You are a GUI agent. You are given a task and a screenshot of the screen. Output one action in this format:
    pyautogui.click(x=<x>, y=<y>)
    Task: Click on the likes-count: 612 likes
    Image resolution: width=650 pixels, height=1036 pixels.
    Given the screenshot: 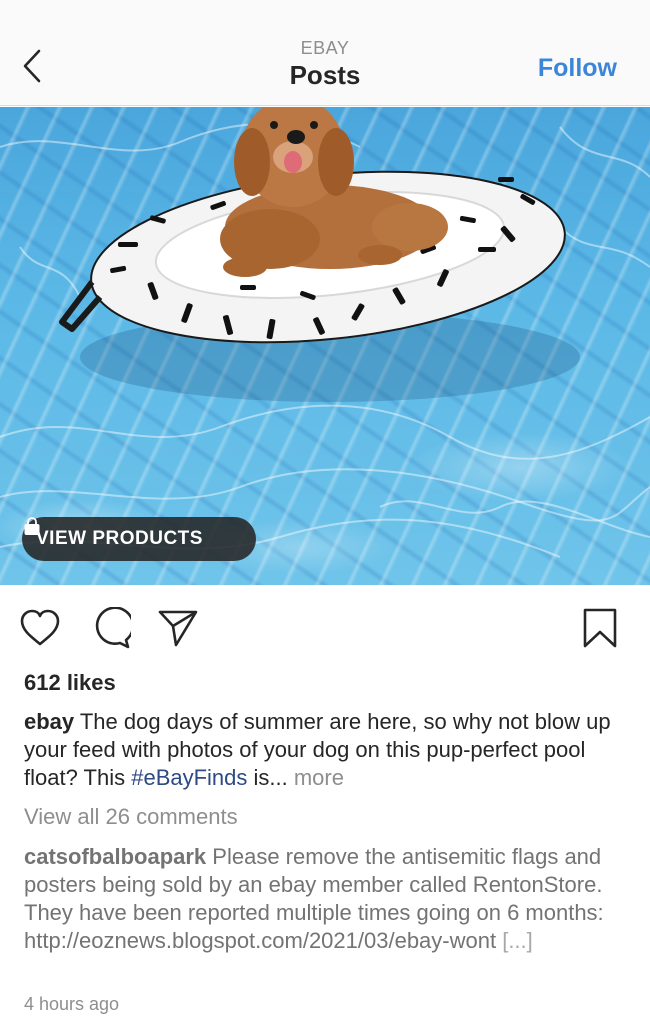 What is the action you would take?
    pyautogui.click(x=70, y=683)
    